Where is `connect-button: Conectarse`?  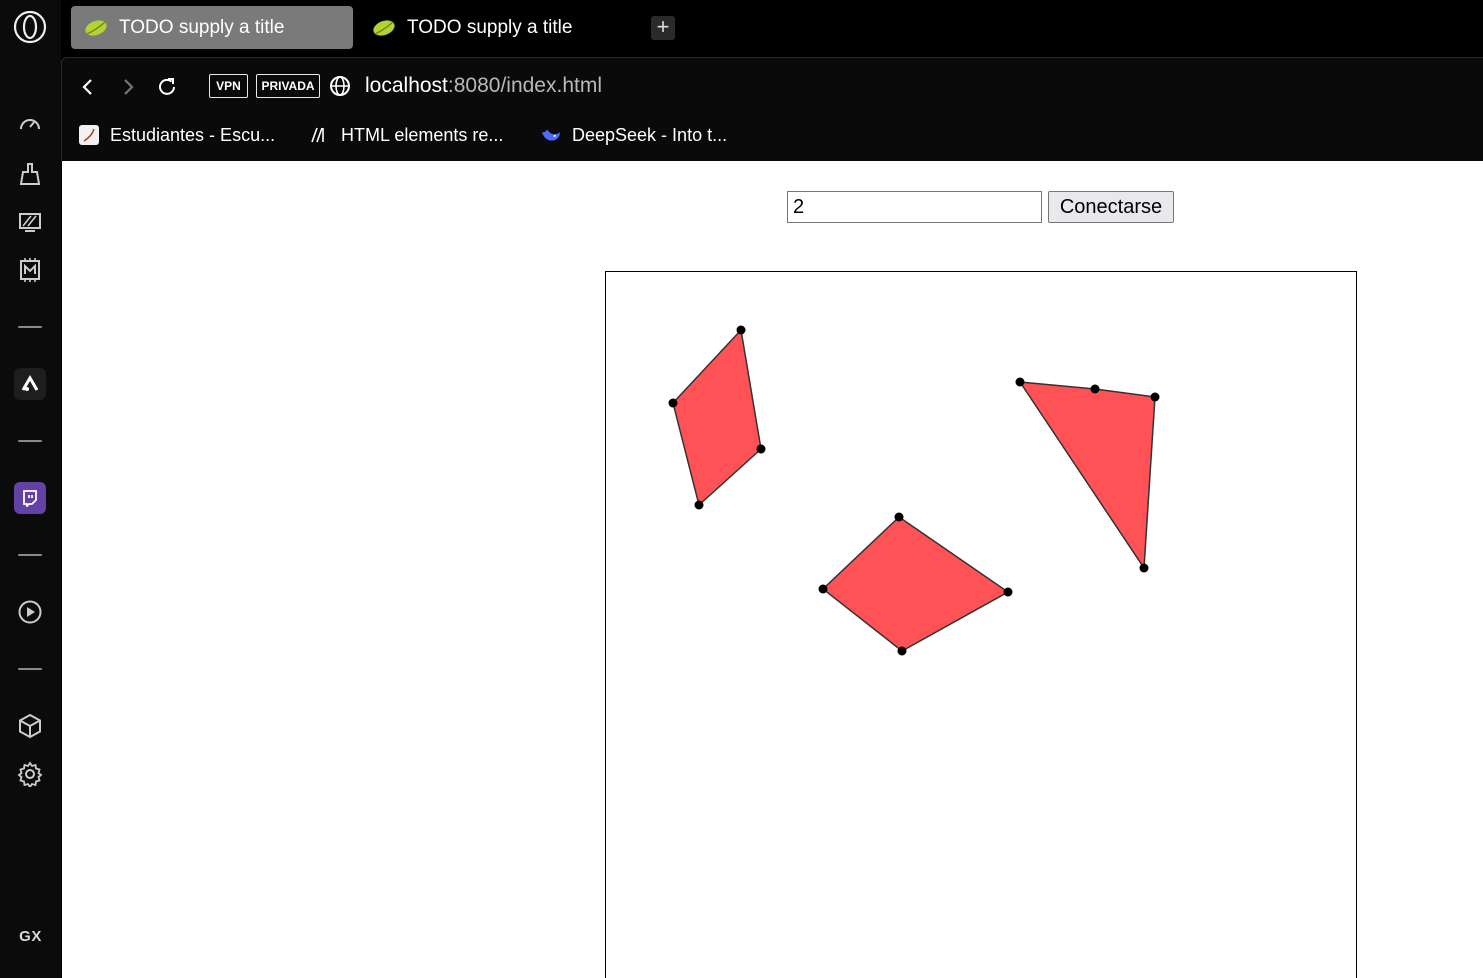 connect-button: Conectarse is located at coordinates (1111, 207).